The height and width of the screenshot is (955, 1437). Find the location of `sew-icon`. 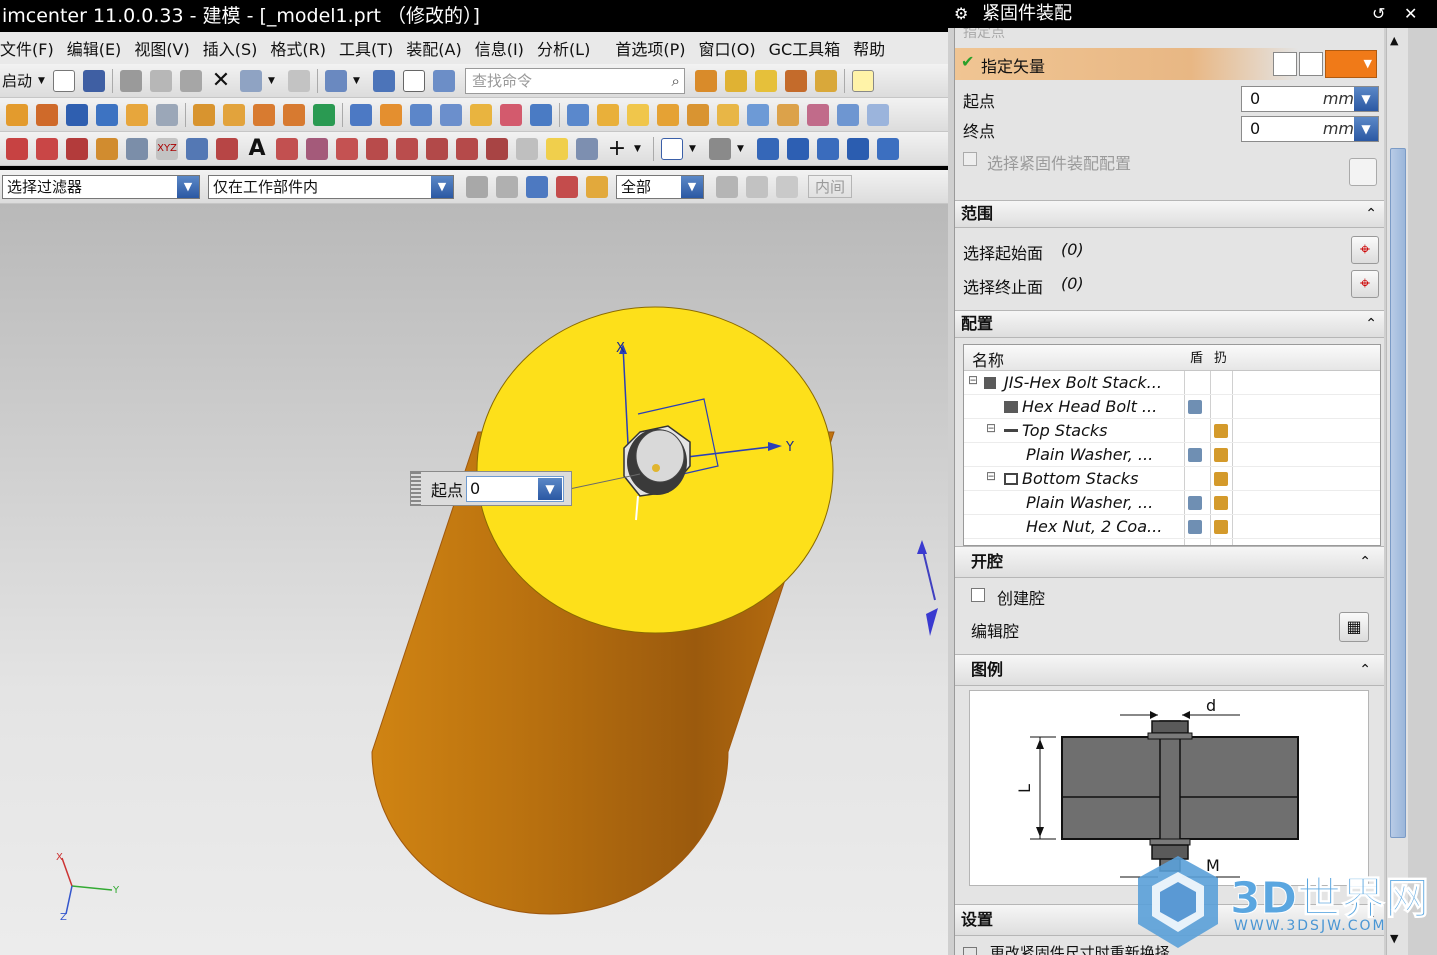

sew-icon is located at coordinates (728, 114).